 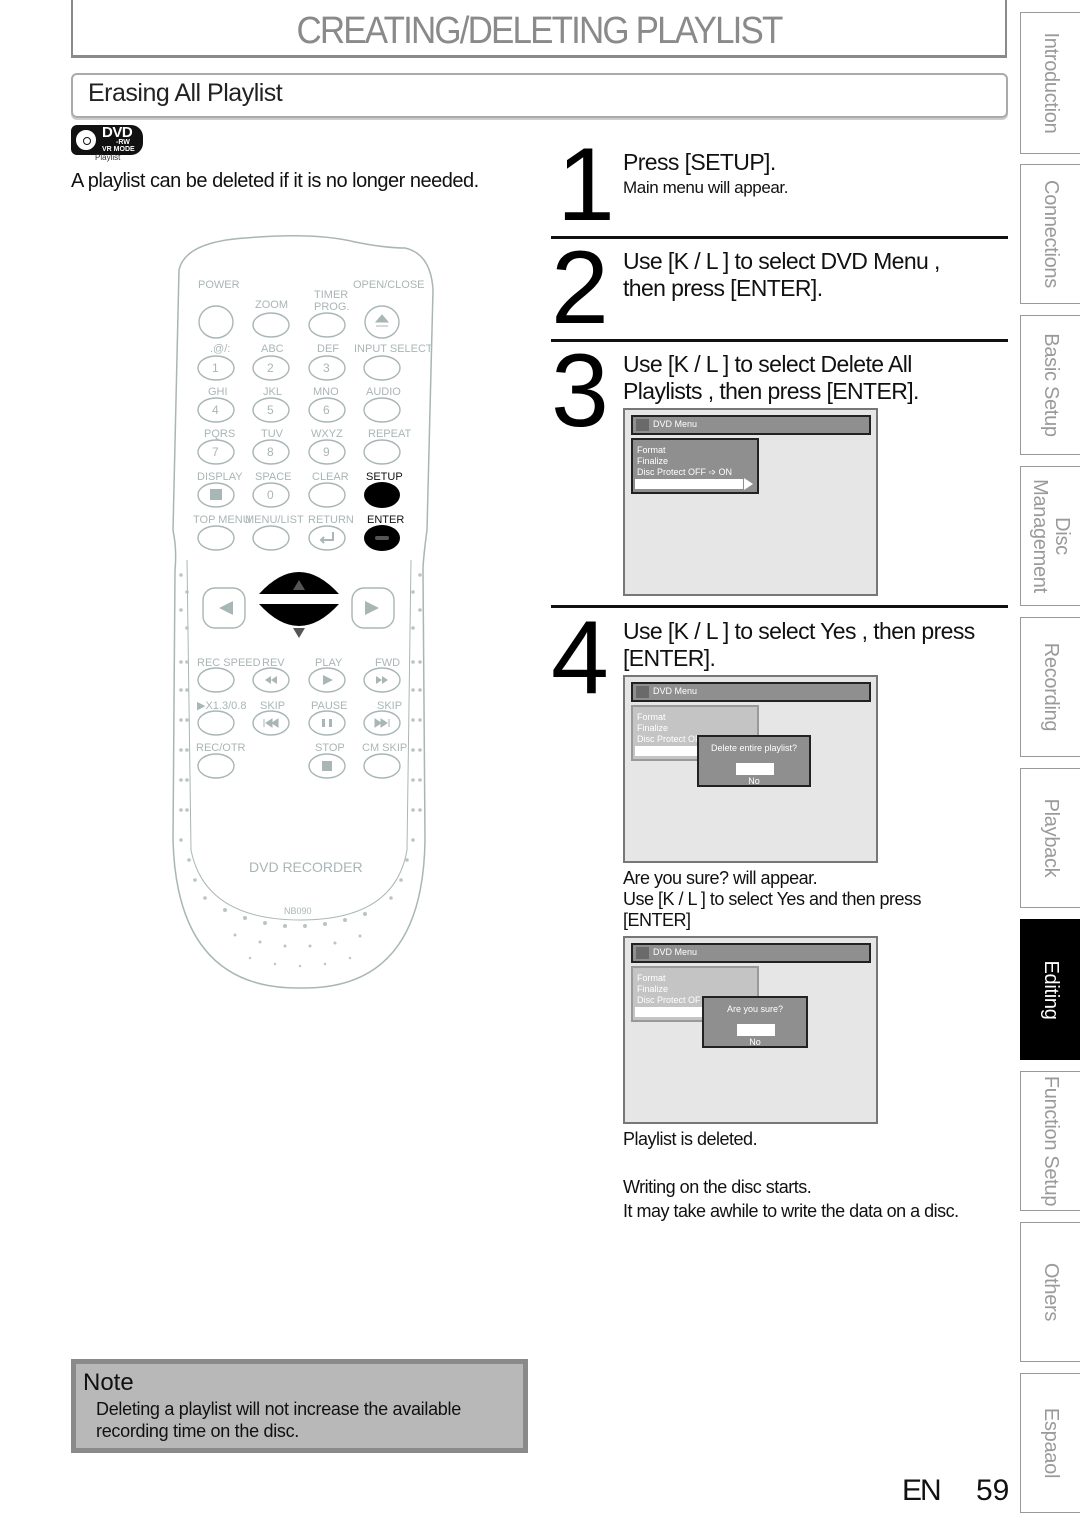 I want to click on side-tab-function-setup: Function Setup, so click(x=1050, y=1141).